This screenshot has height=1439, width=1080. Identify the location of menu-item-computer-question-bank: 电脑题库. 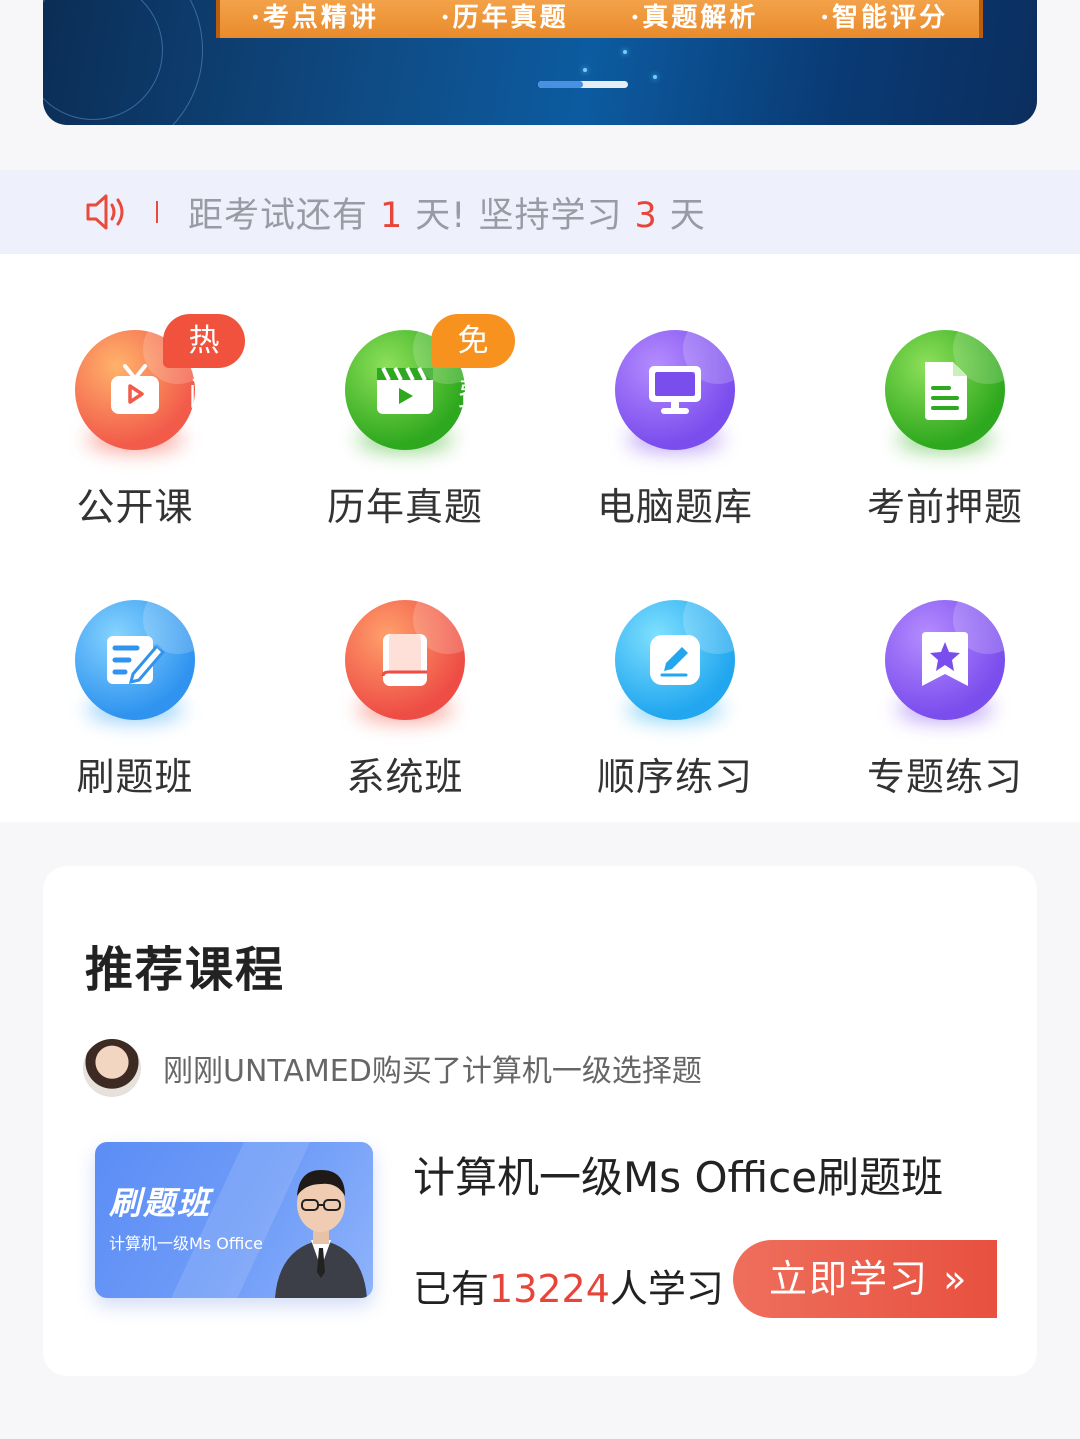
(675, 445).